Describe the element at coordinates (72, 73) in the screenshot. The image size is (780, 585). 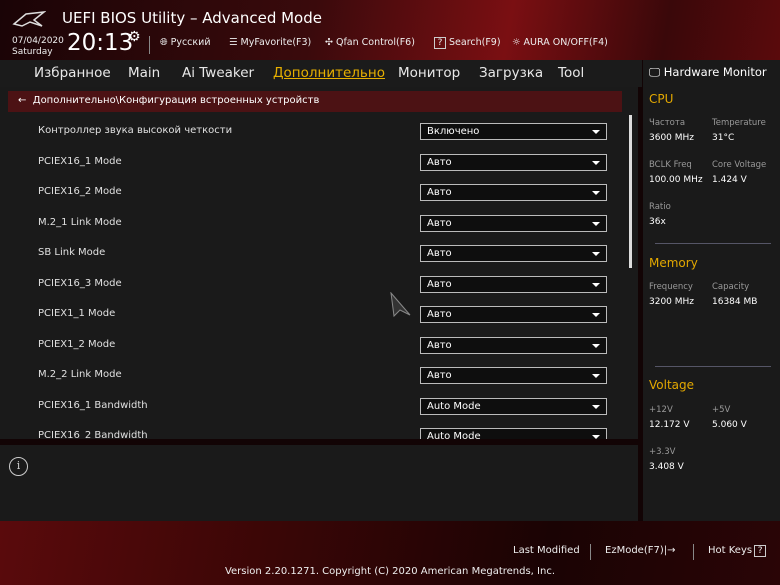
I see `tab-favorites: Избранное` at that location.